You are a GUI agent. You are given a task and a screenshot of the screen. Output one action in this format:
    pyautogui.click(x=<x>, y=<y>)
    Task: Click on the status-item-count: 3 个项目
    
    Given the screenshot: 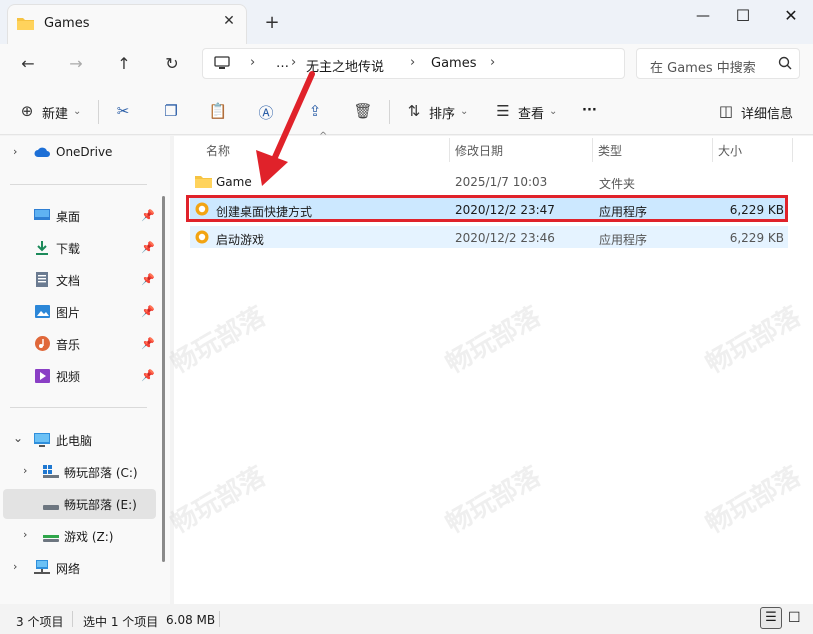 What is the action you would take?
    pyautogui.click(x=40, y=622)
    